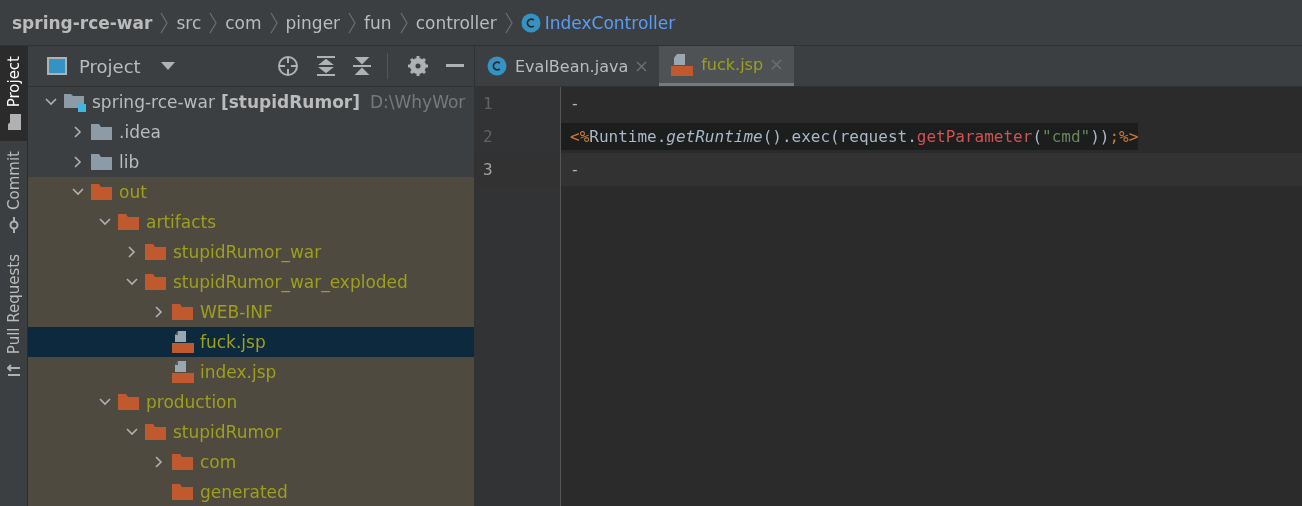  I want to click on settings-icon, so click(418, 66).